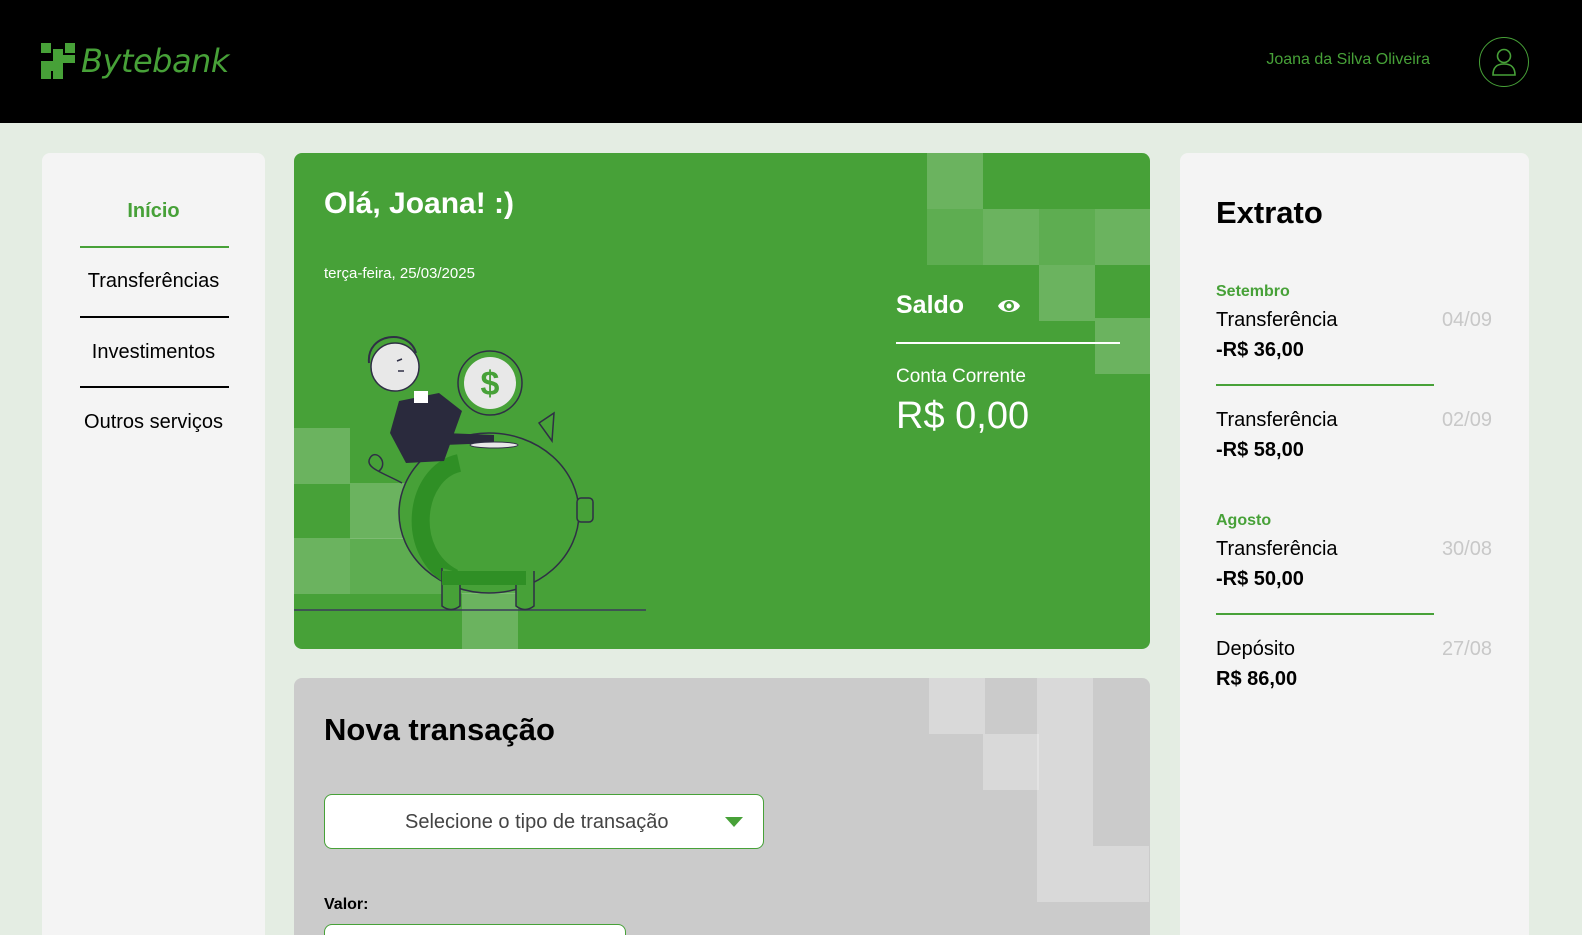  I want to click on transaction-type-placeholder: Selecione o tipo de transação, so click(537, 822).